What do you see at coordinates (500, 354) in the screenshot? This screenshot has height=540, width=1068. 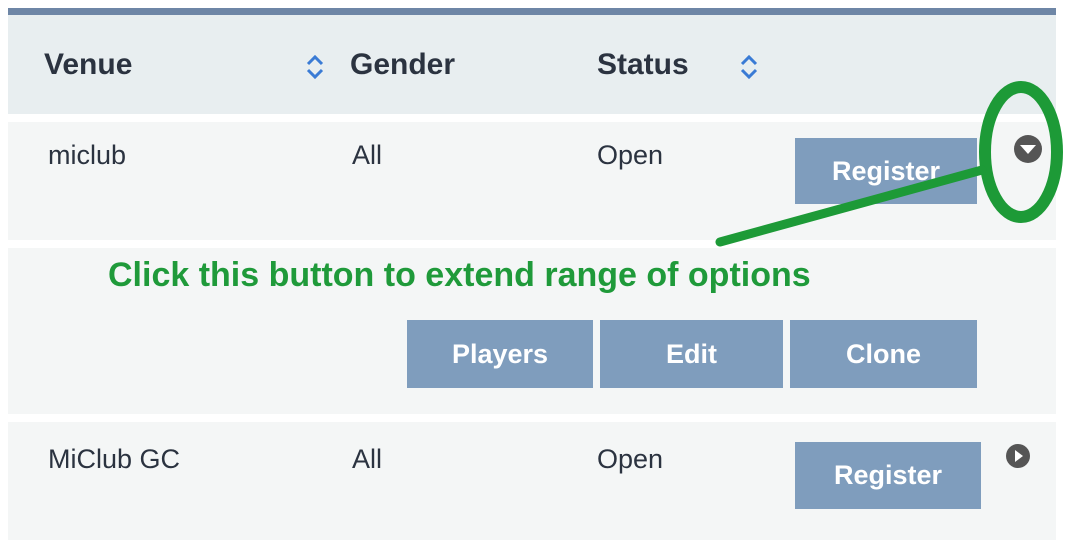 I see `players-button: Players` at bounding box center [500, 354].